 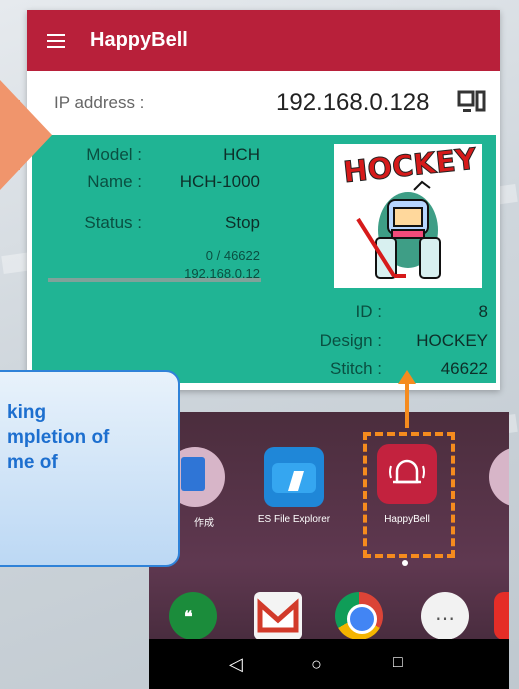 I want to click on app-bar: HappyBell, so click(x=263, y=40).